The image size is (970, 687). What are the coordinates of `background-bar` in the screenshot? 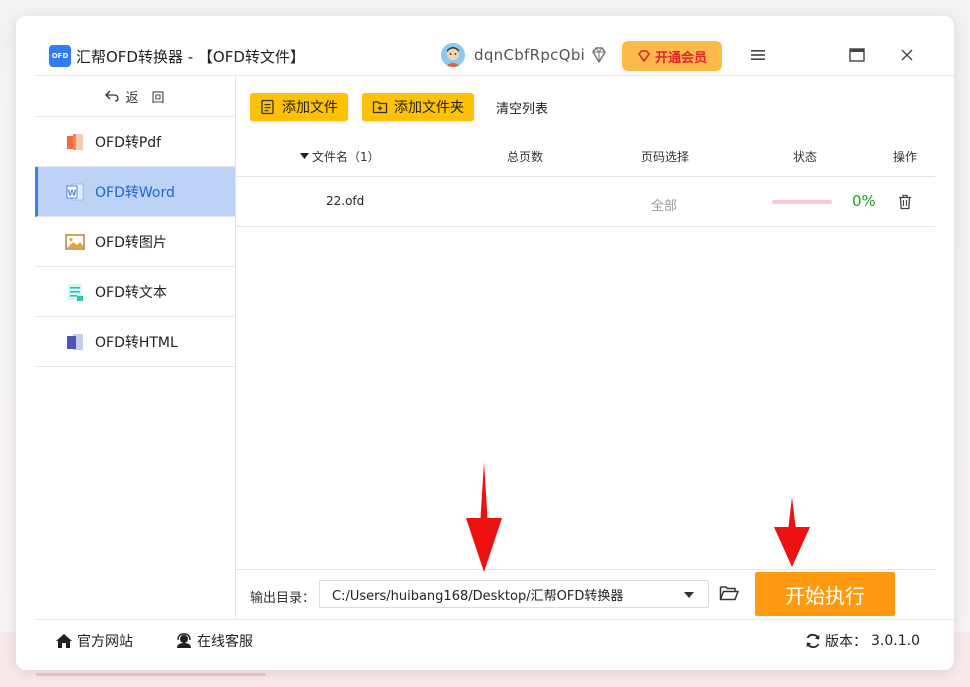 It's located at (151, 674).